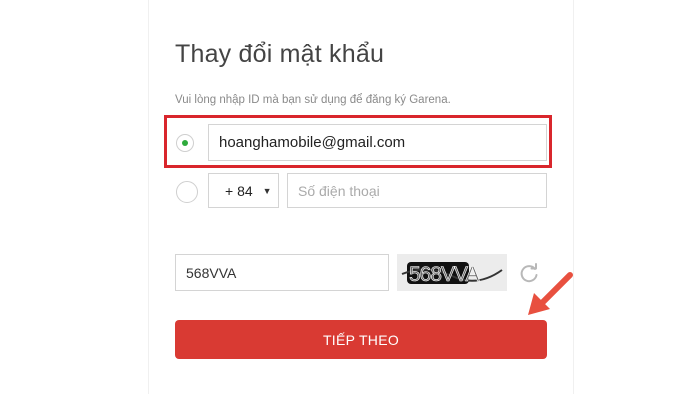  What do you see at coordinates (148, 197) in the screenshot?
I see `panel-border-left` at bounding box center [148, 197].